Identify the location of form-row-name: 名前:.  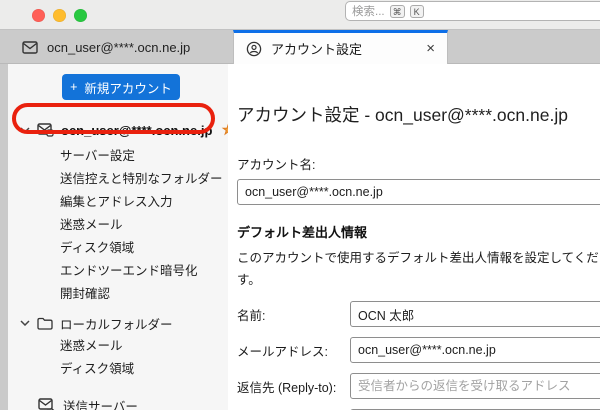
(418, 314).